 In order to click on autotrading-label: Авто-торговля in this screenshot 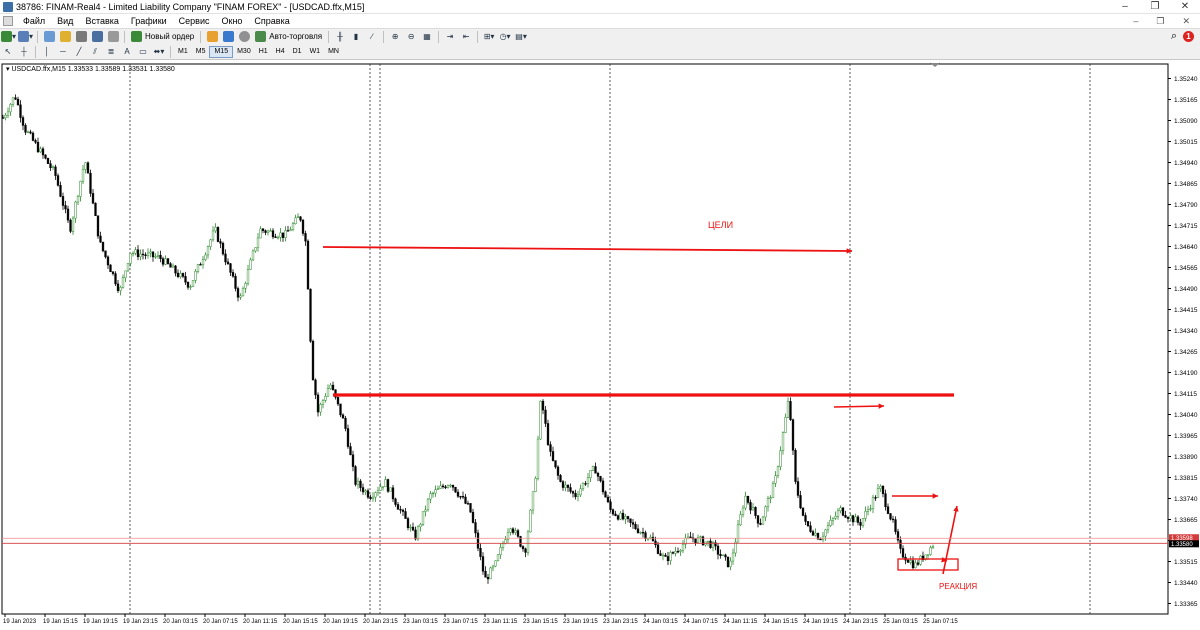, I will do `click(296, 36)`.